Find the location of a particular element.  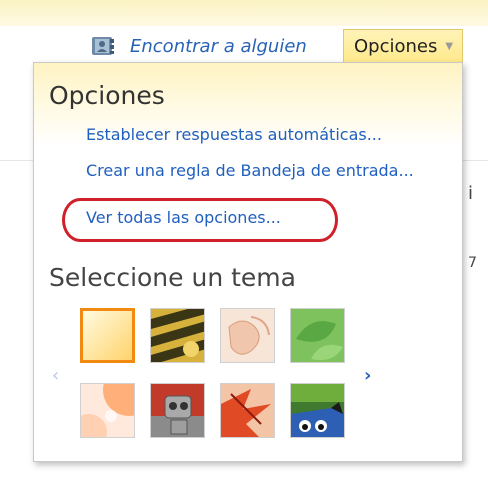

chevron-down-icon: ▼ is located at coordinates (449, 46).